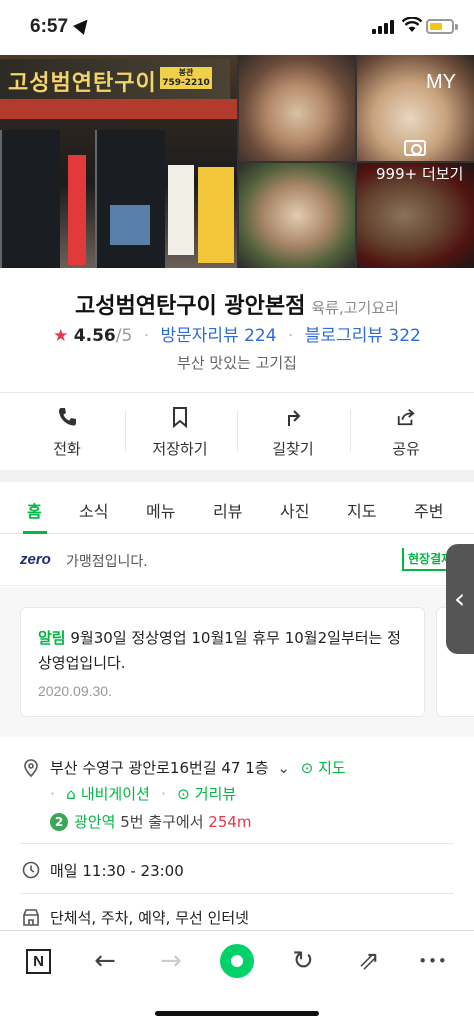 This screenshot has width=474, height=1025. What do you see at coordinates (115, 794) in the screenshot?
I see `navigation-link: 내비게이션` at bounding box center [115, 794].